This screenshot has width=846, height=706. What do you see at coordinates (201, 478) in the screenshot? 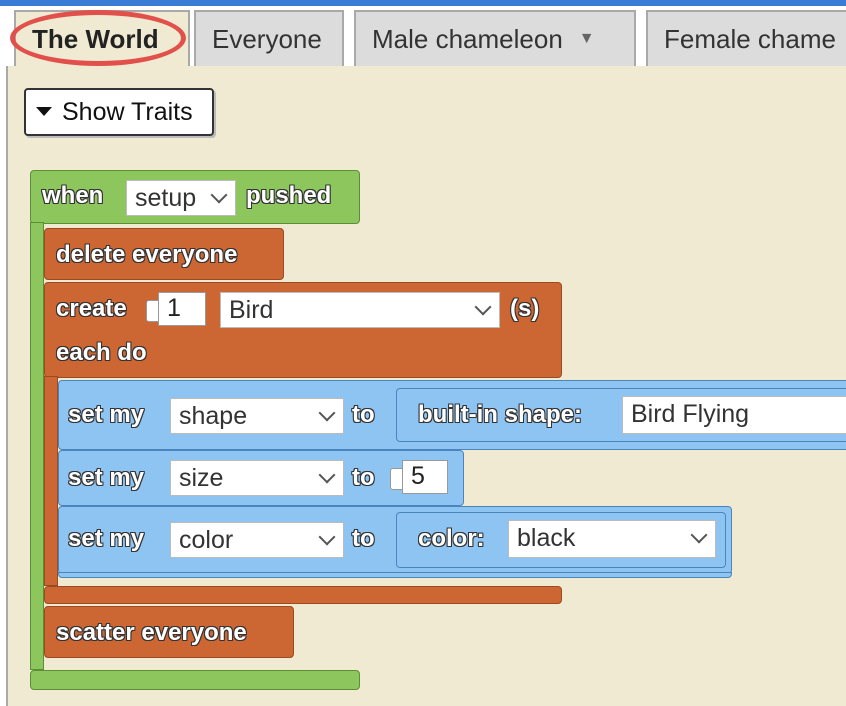
I see `property-value: size` at bounding box center [201, 478].